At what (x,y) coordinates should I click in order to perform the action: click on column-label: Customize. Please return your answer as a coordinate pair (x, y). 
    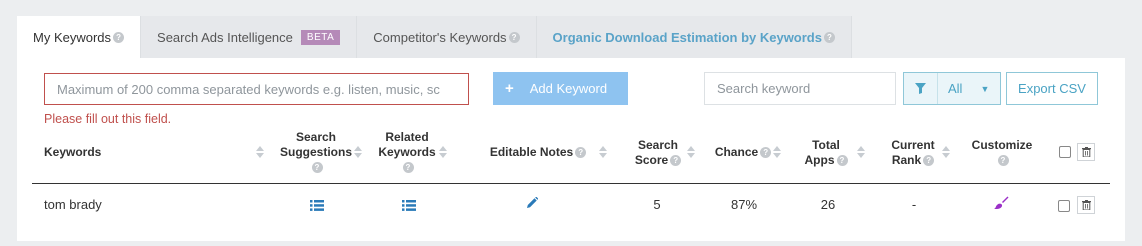
    Looking at the image, I should click on (1002, 145).